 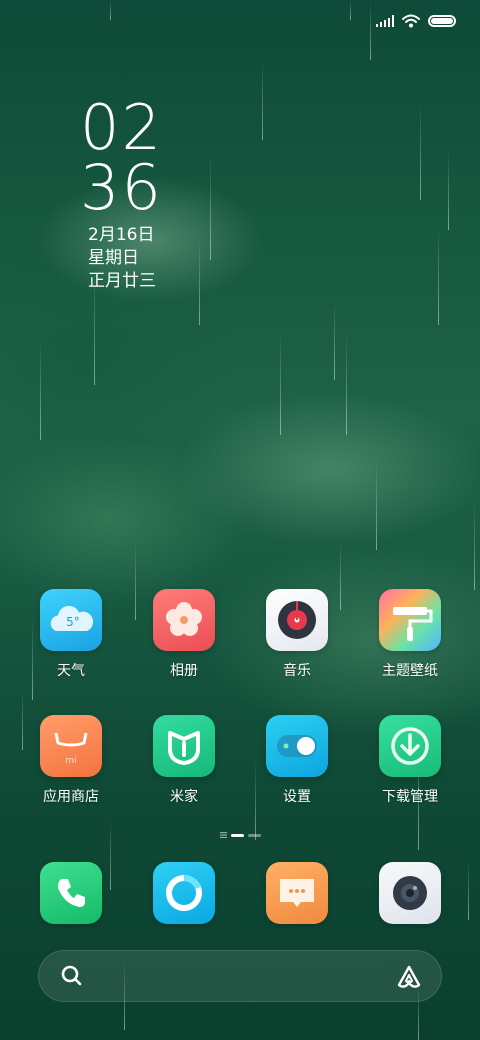 I want to click on app-label: 应用商店, so click(x=71, y=797).